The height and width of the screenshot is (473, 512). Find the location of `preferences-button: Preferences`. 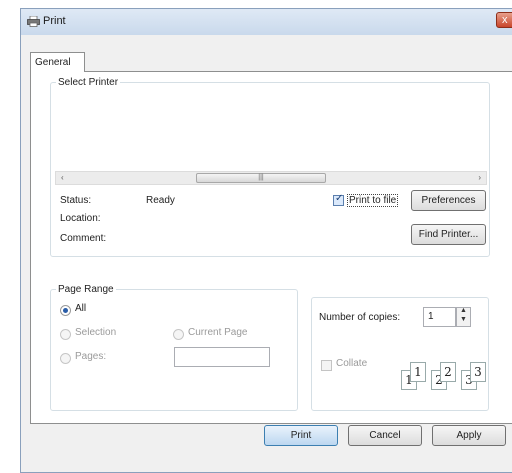

preferences-button: Preferences is located at coordinates (448, 200).